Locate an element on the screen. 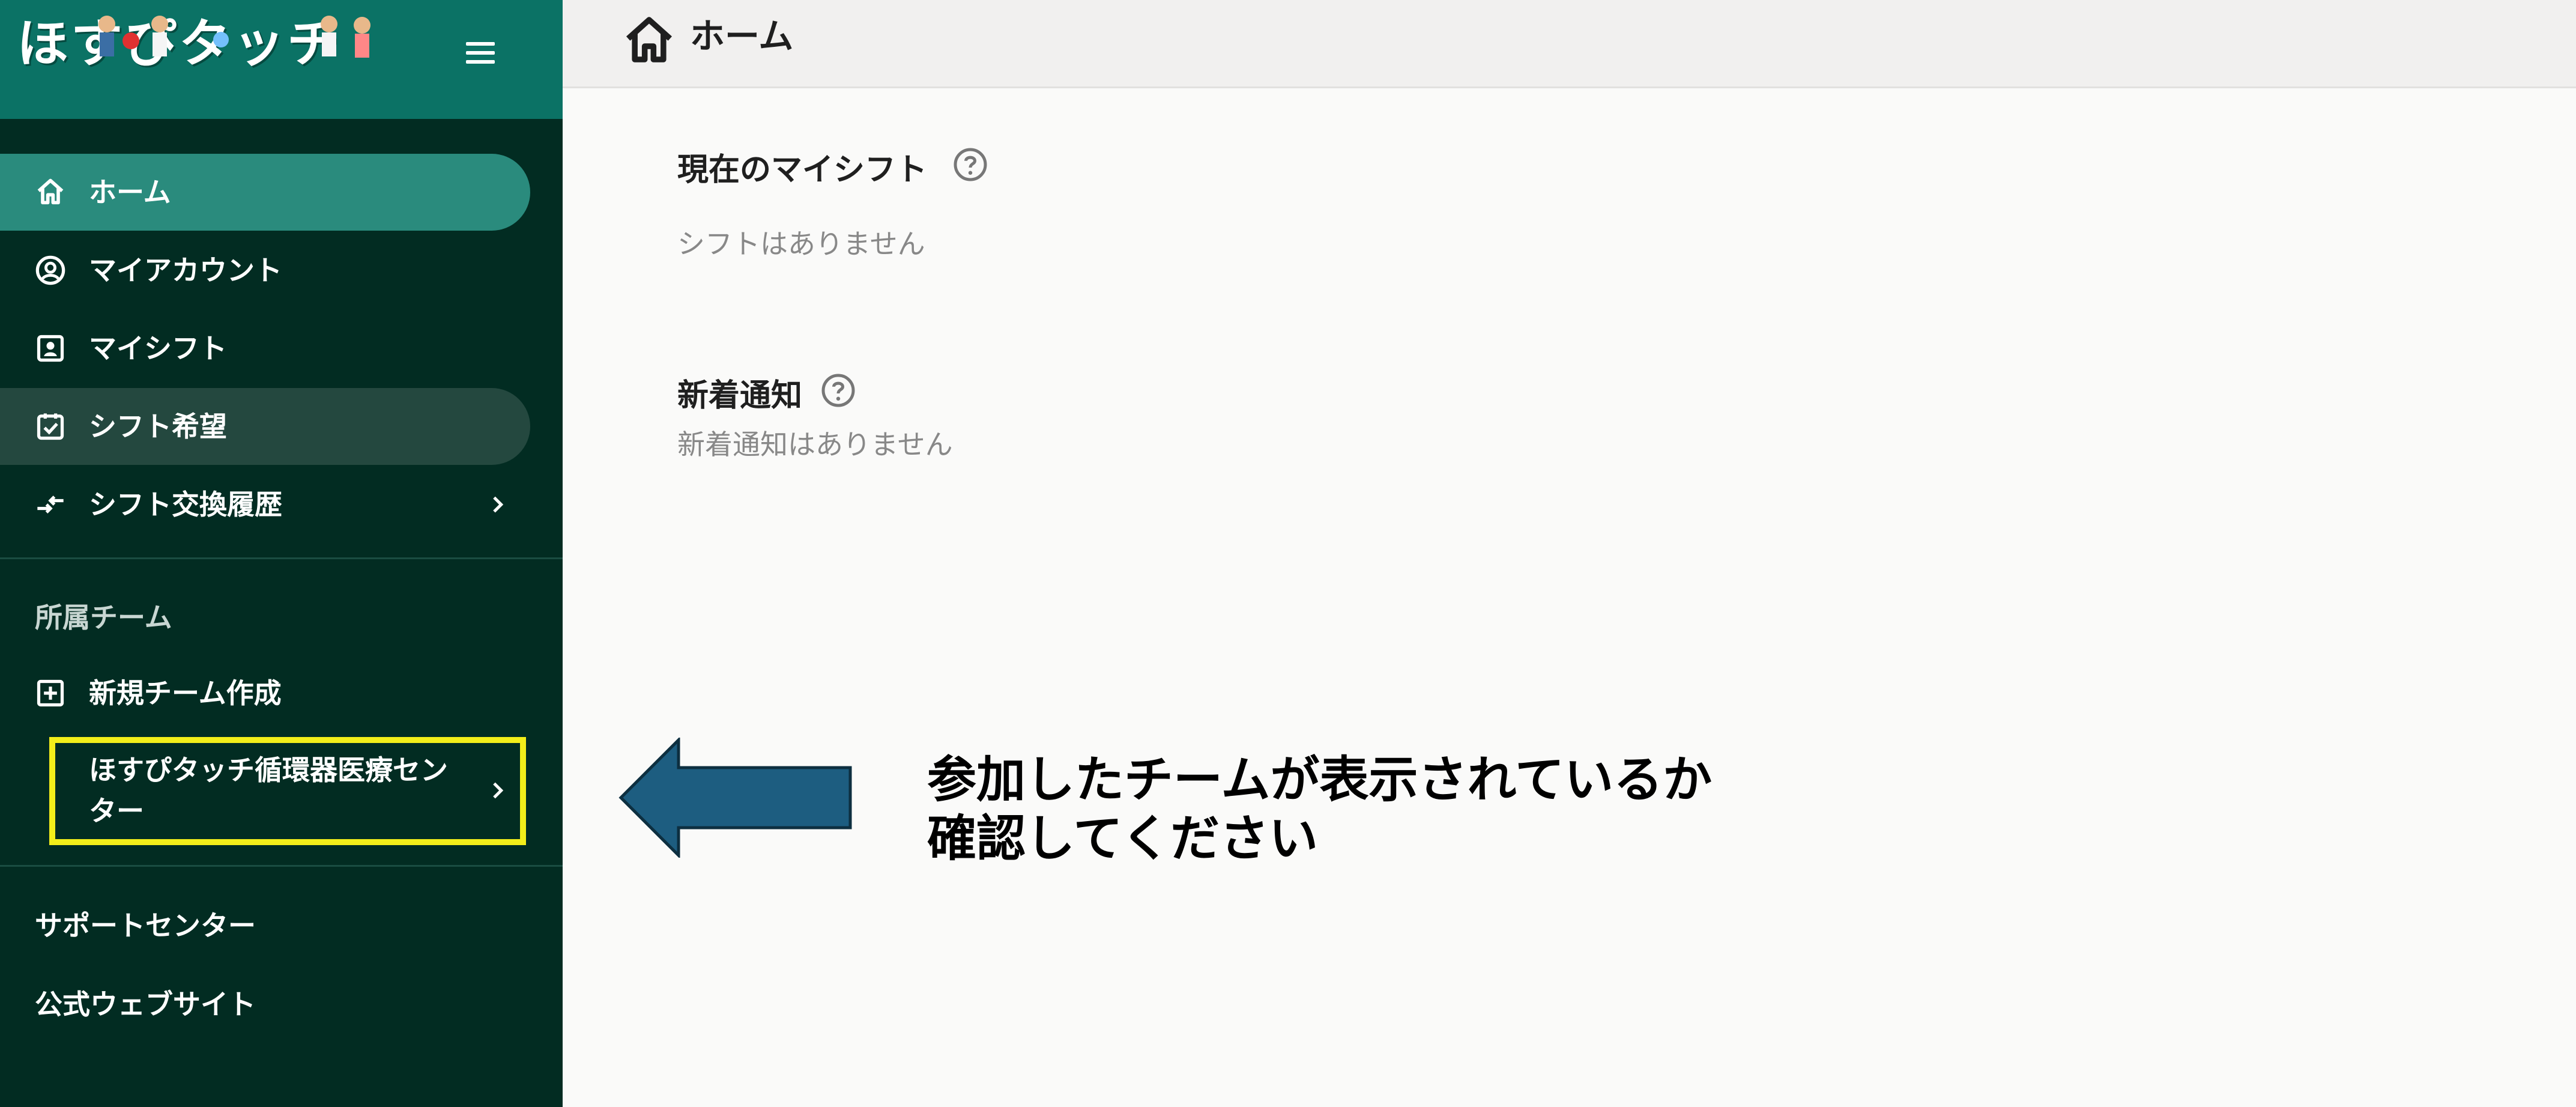 The height and width of the screenshot is (1107, 2576). my-shift-empty-text: シフトはありません is located at coordinates (801, 244).